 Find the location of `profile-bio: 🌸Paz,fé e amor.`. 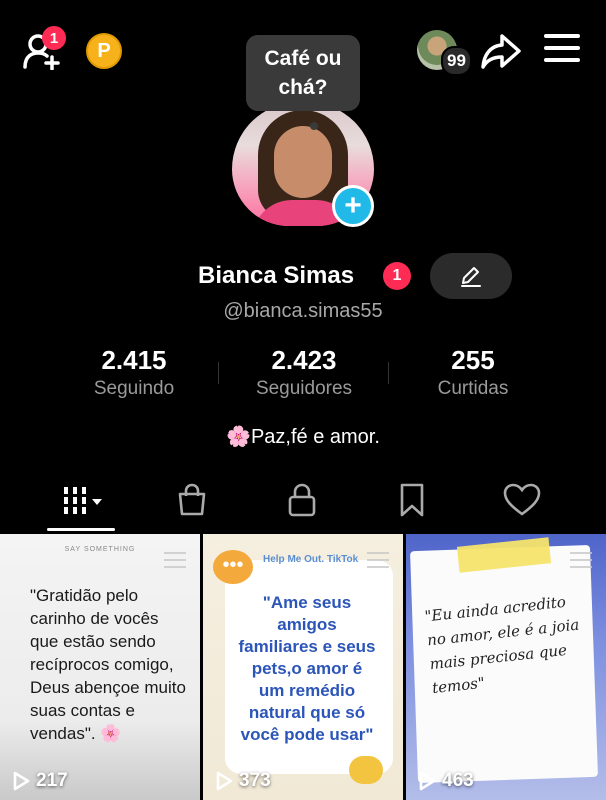

profile-bio: 🌸Paz,fé e amor. is located at coordinates (303, 437).